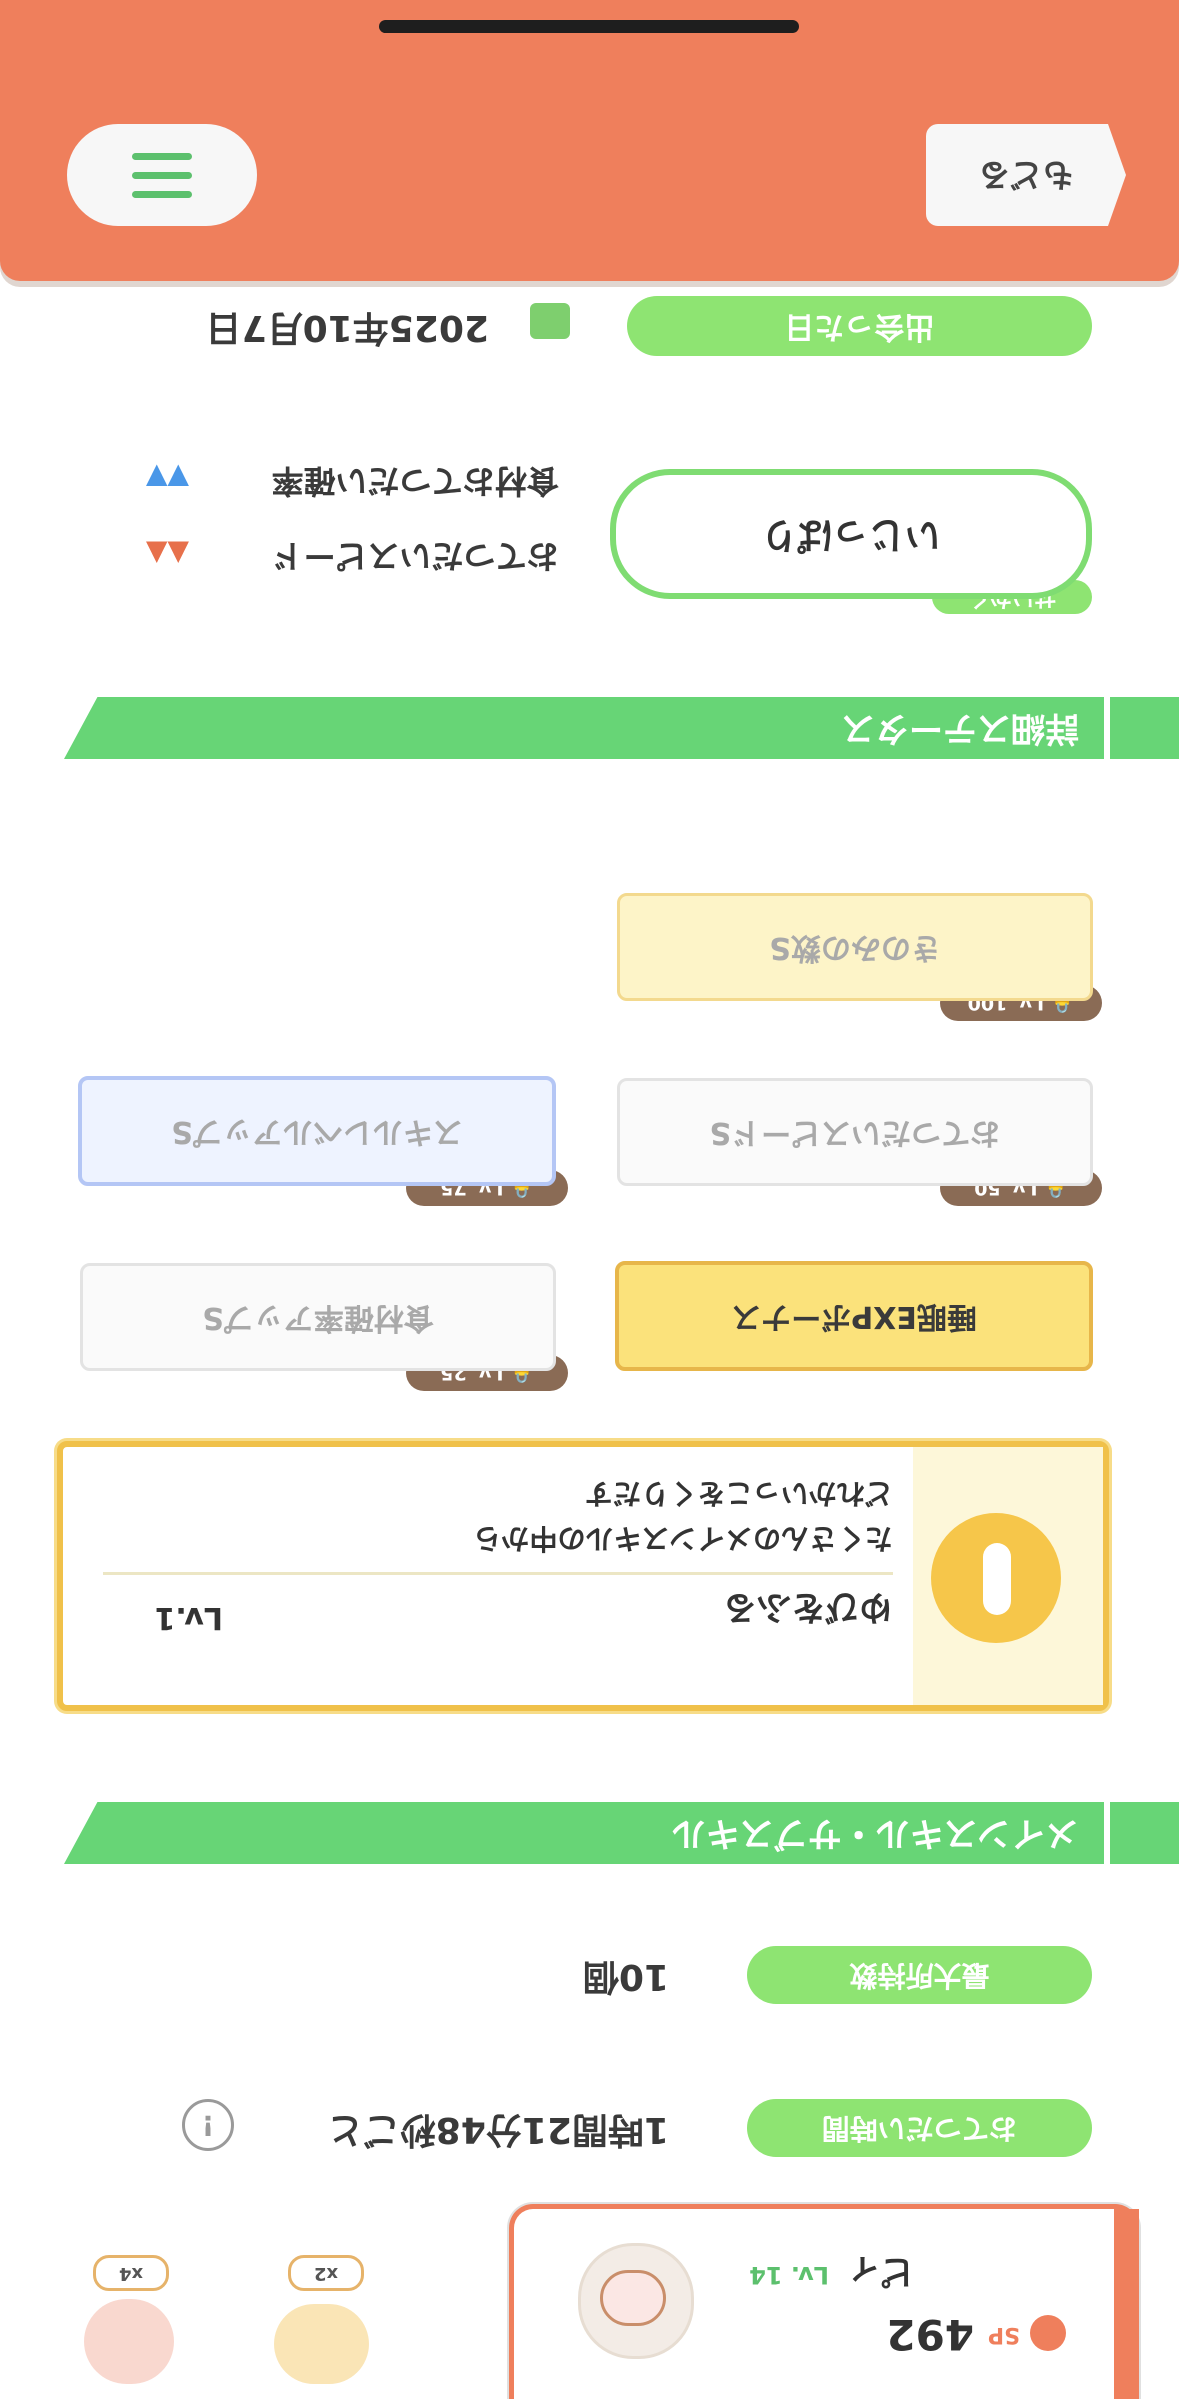 This screenshot has width=1179, height=2399. I want to click on skills-section-title: メインスキル・サブスキル, so click(875, 1833).